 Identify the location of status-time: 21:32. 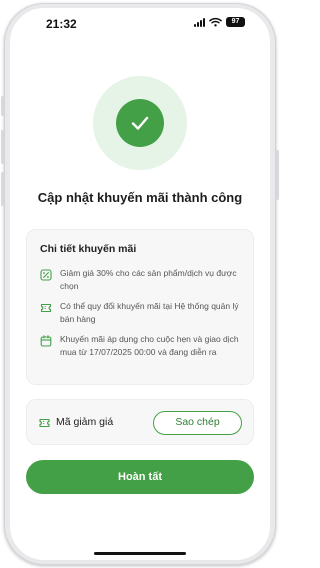
(61, 24).